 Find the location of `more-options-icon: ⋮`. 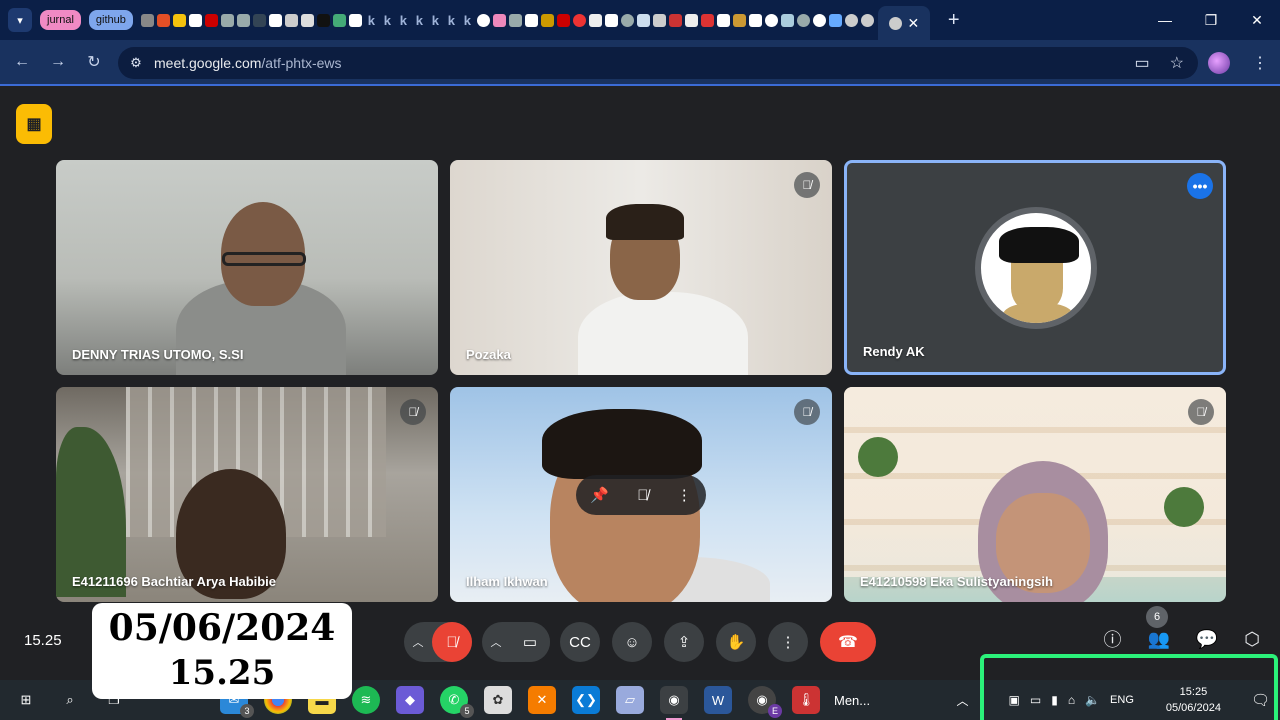

more-options-icon: ⋮ is located at coordinates (684, 495).